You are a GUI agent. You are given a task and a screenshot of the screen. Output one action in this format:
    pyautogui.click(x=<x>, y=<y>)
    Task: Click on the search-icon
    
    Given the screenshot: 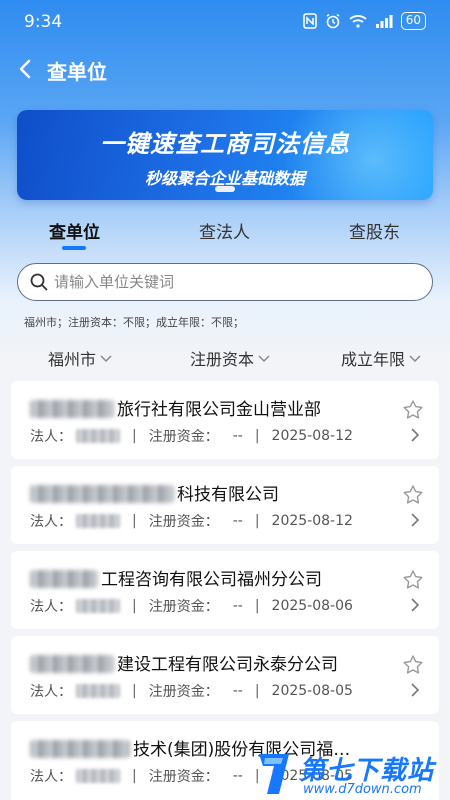 What is the action you would take?
    pyautogui.click(x=39, y=282)
    